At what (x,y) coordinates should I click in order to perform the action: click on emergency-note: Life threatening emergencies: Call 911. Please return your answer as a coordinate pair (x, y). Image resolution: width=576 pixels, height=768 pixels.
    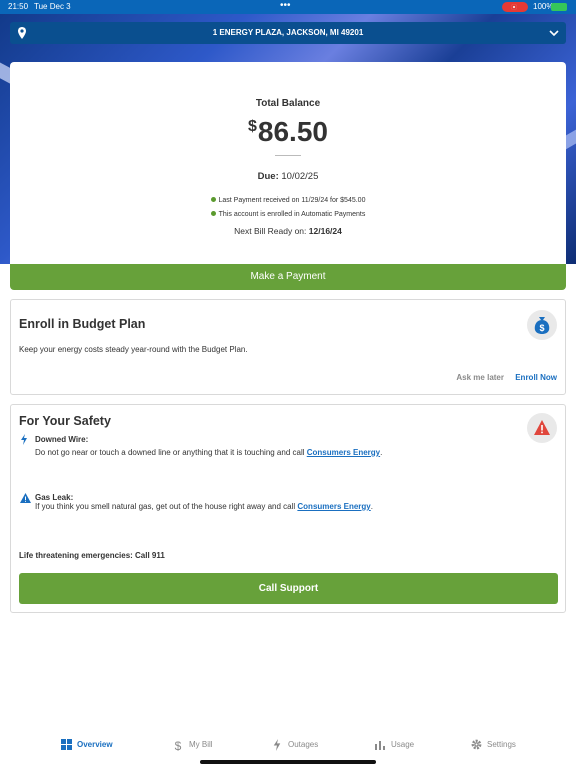
    Looking at the image, I should click on (92, 555).